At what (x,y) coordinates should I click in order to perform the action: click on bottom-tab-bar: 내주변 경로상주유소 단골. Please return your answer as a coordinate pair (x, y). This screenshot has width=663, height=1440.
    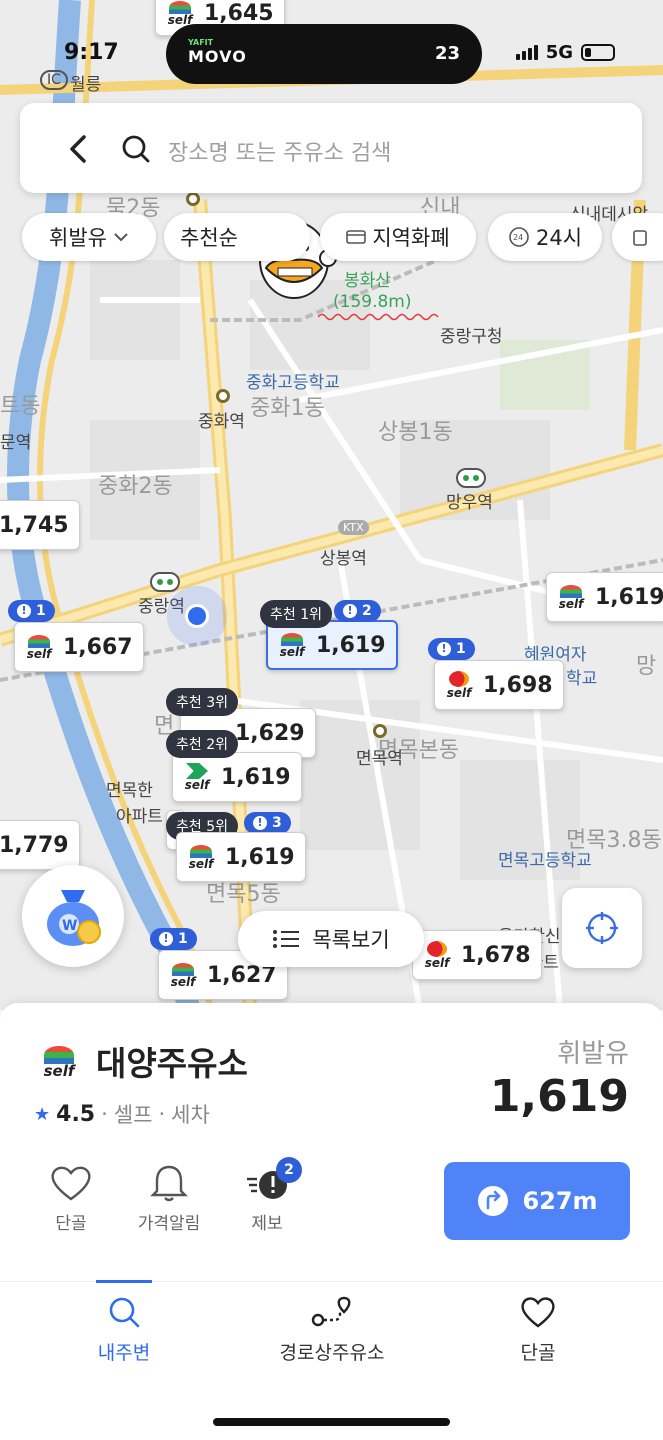
    Looking at the image, I should click on (331, 1360).